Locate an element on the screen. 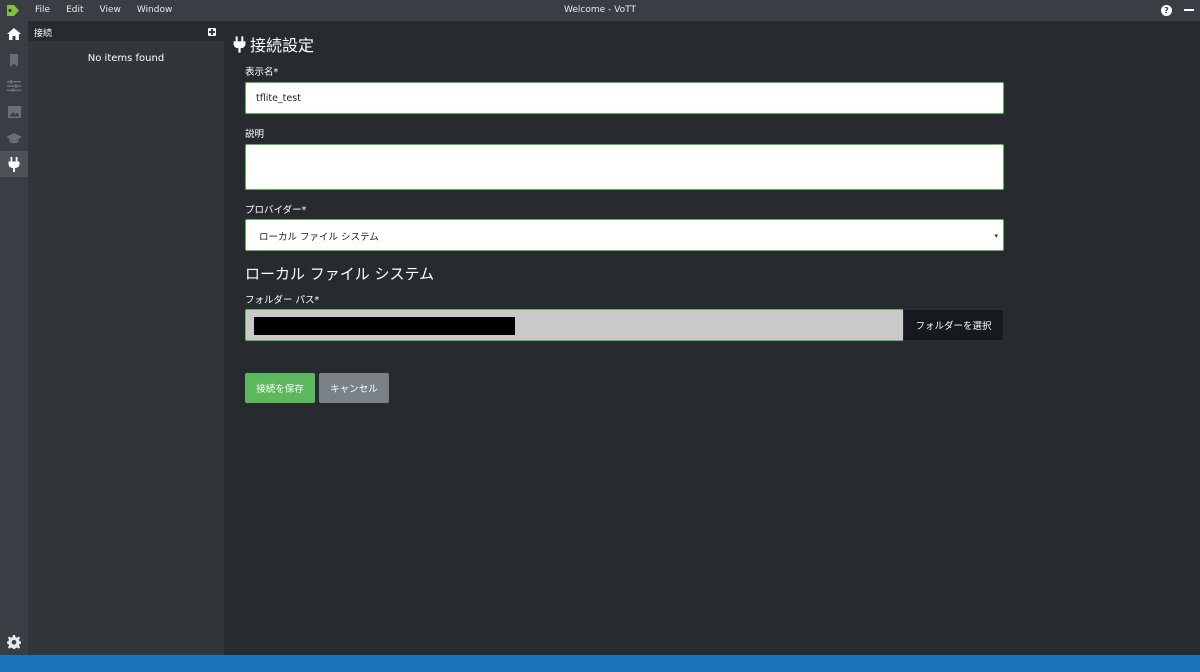 The image size is (1200, 672). nav-rail is located at coordinates (14, 338).